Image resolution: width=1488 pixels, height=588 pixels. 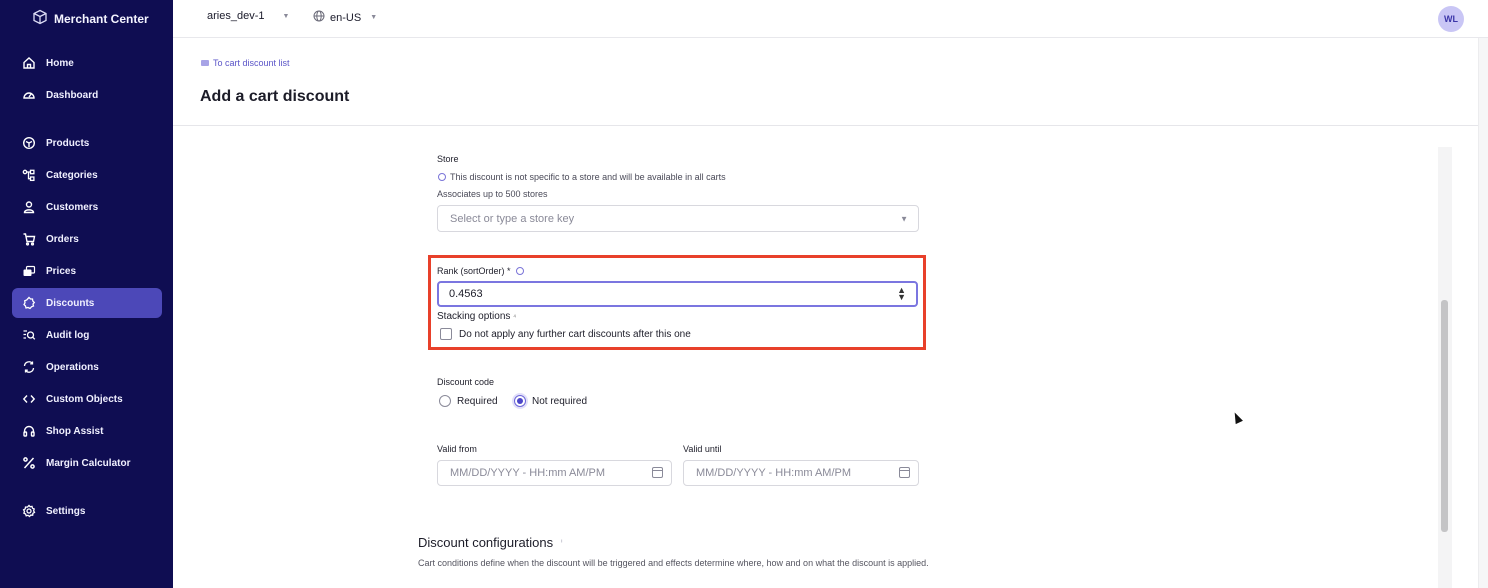 I want to click on locale-switcher: en-US ▼, so click(x=345, y=17).